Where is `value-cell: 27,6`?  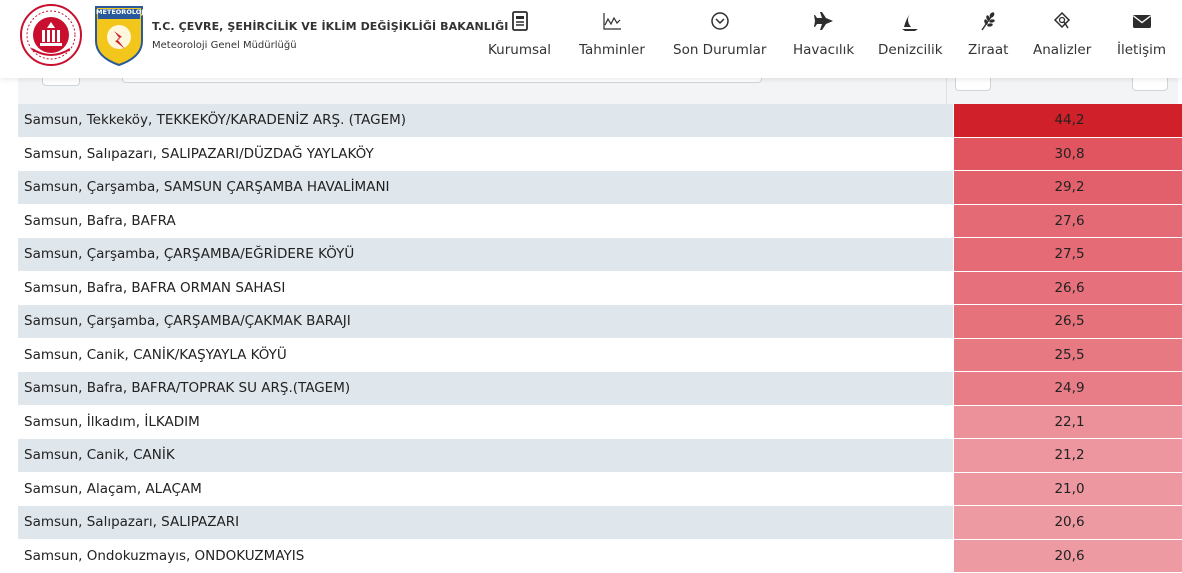 value-cell: 27,6 is located at coordinates (1068, 221).